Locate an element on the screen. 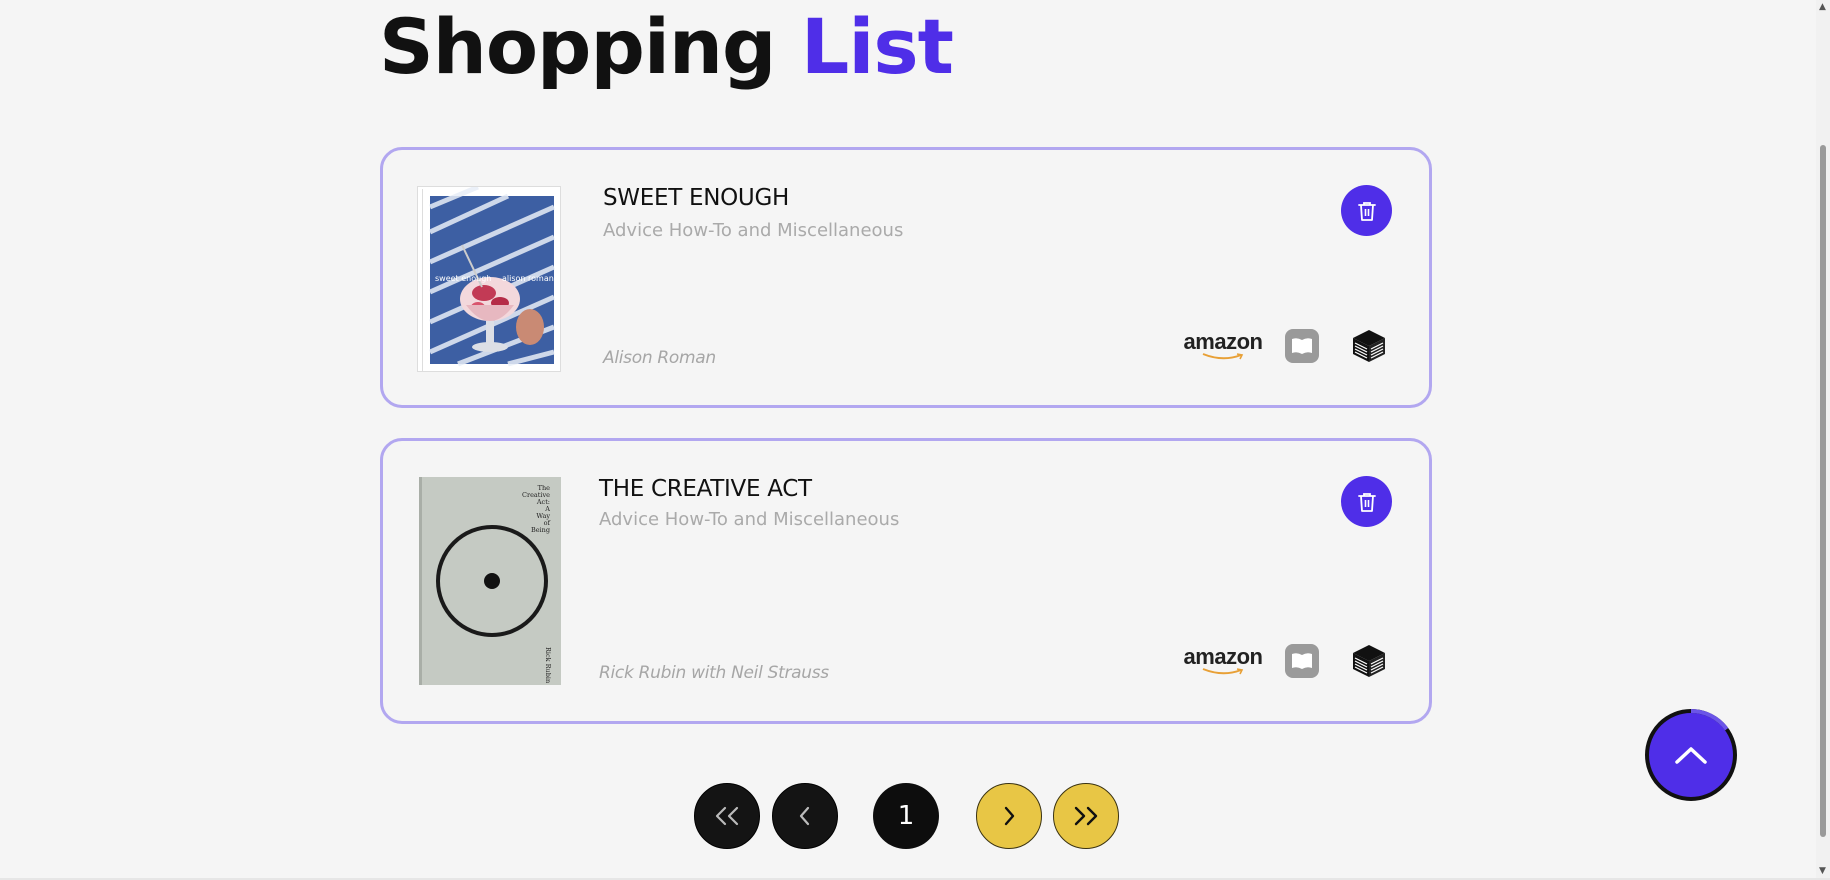 The width and height of the screenshot is (1830, 880). last-page-button is located at coordinates (1086, 816).